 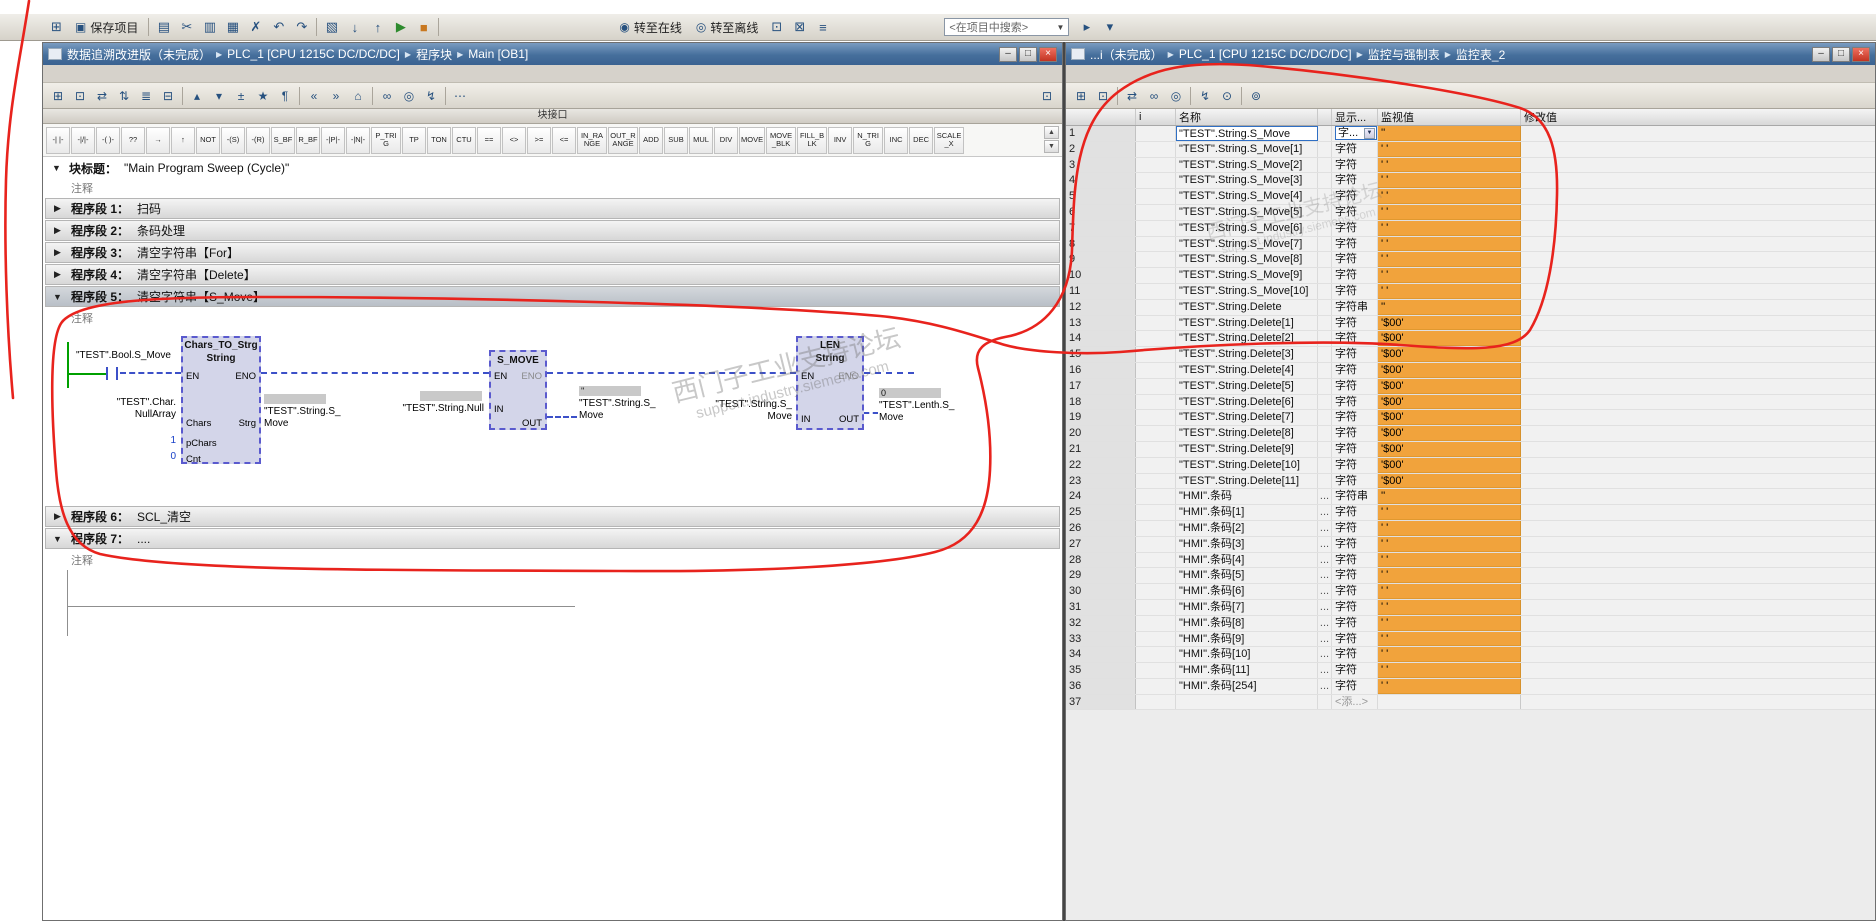 What do you see at coordinates (514, 140) in the screenshot?
I see `favorite-cmp-ne: <>` at bounding box center [514, 140].